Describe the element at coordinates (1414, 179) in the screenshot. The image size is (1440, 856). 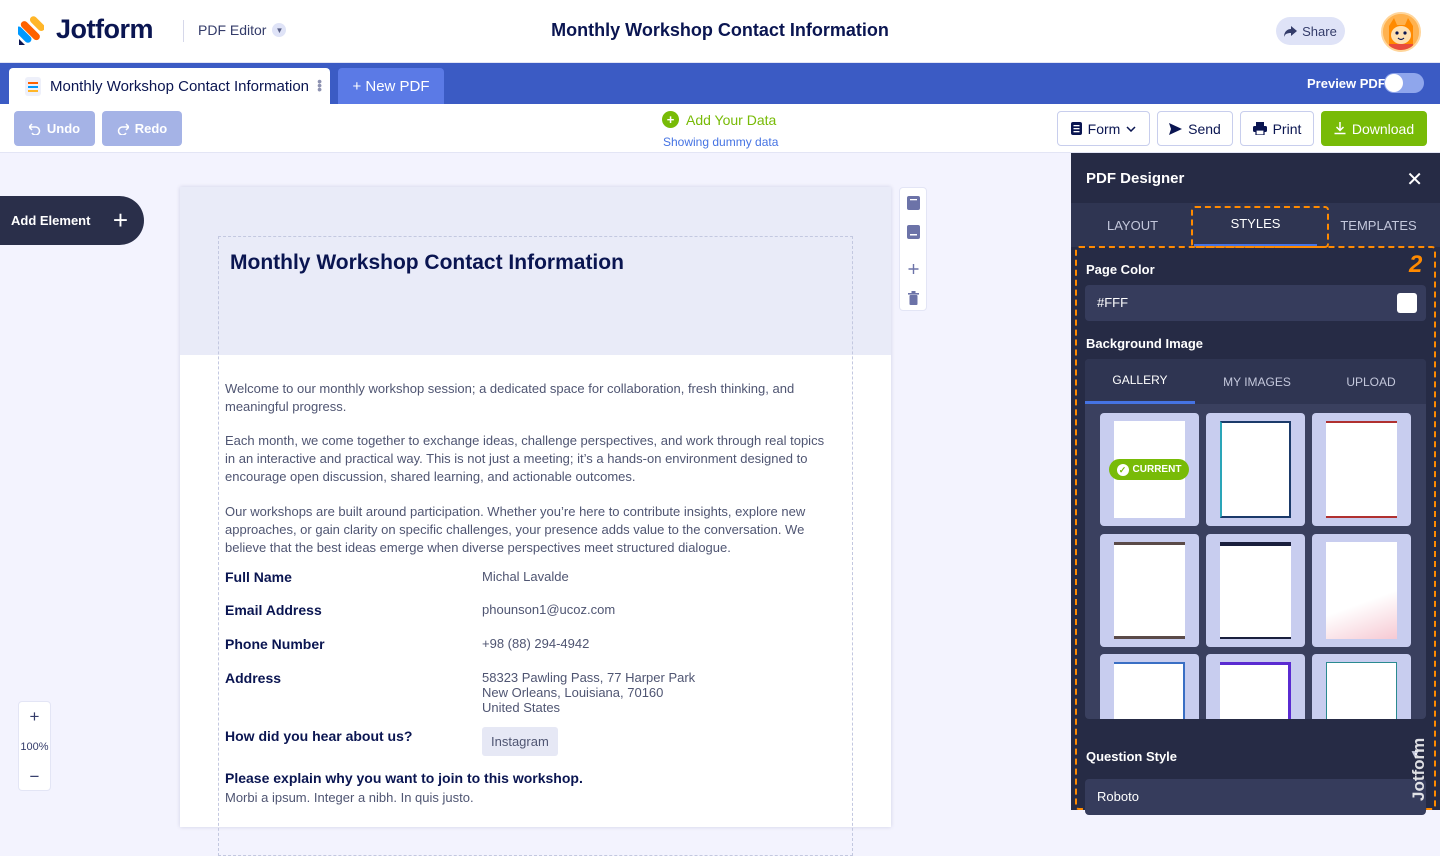
I see `close-icon: ✕` at that location.